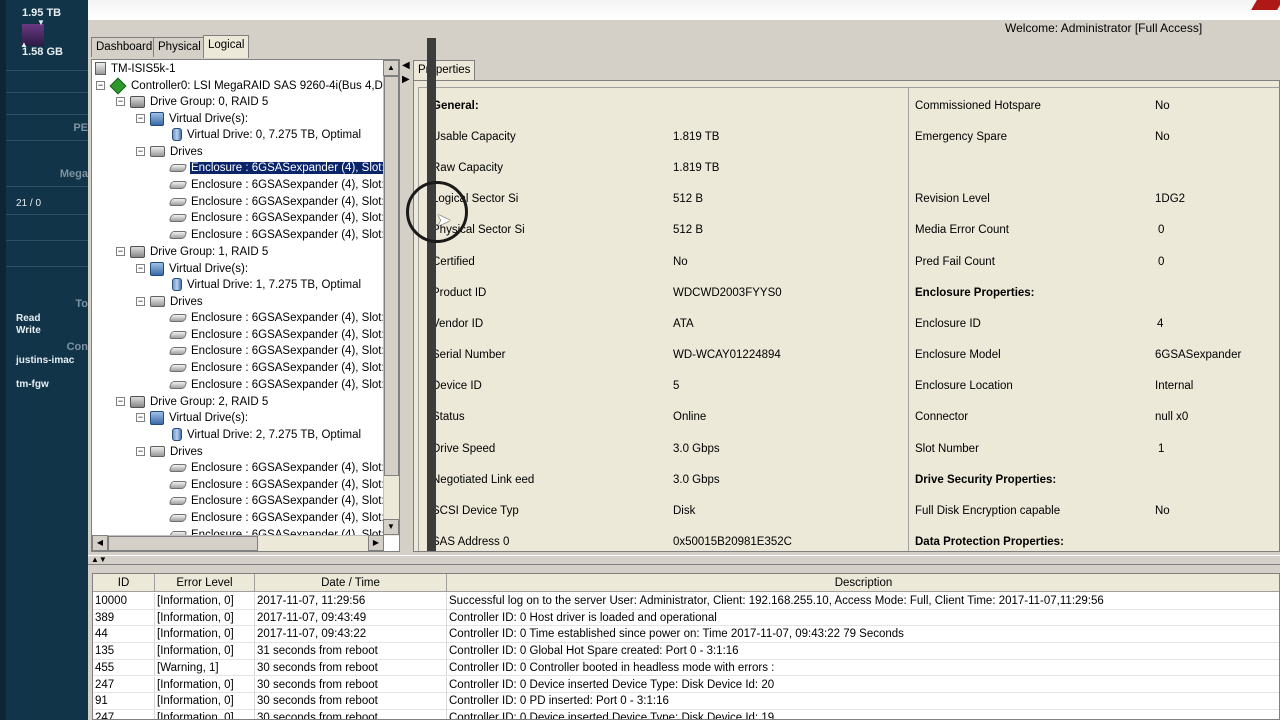 The height and width of the screenshot is (720, 1280). Describe the element at coordinates (124, 601) in the screenshot. I see `log-id: 10000` at that location.